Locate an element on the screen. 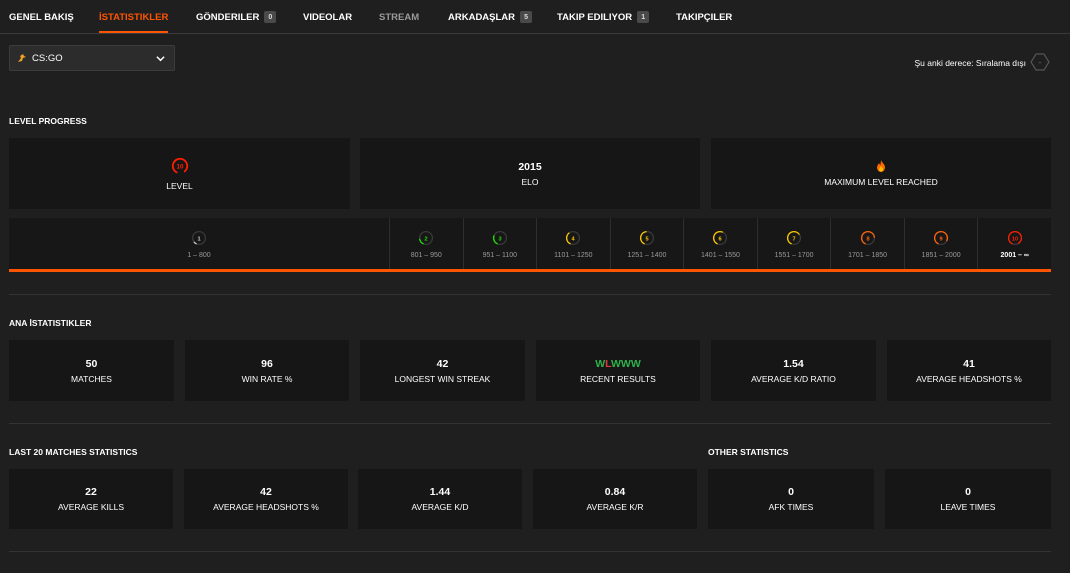 This screenshot has height=573, width=1070. tab-arkadaslar: ARKADAŞLAR 5 is located at coordinates (490, 17).